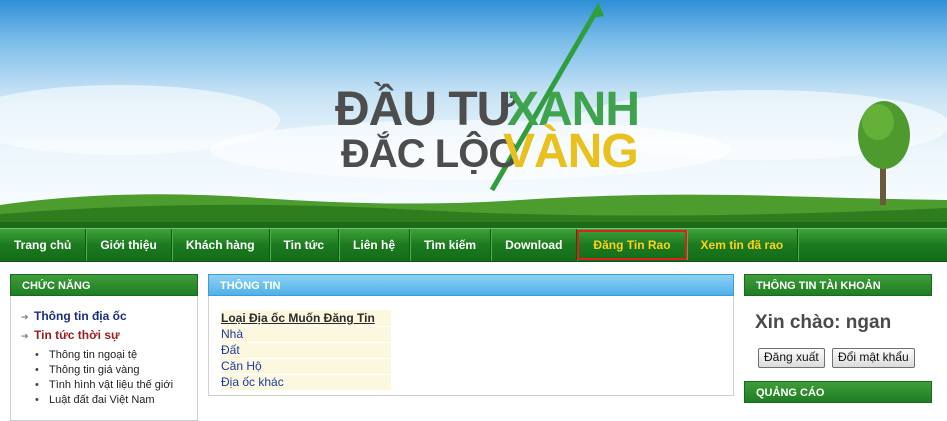  Describe the element at coordinates (873, 358) in the screenshot. I see `change-password-button: Đổi mật khẩu` at that location.